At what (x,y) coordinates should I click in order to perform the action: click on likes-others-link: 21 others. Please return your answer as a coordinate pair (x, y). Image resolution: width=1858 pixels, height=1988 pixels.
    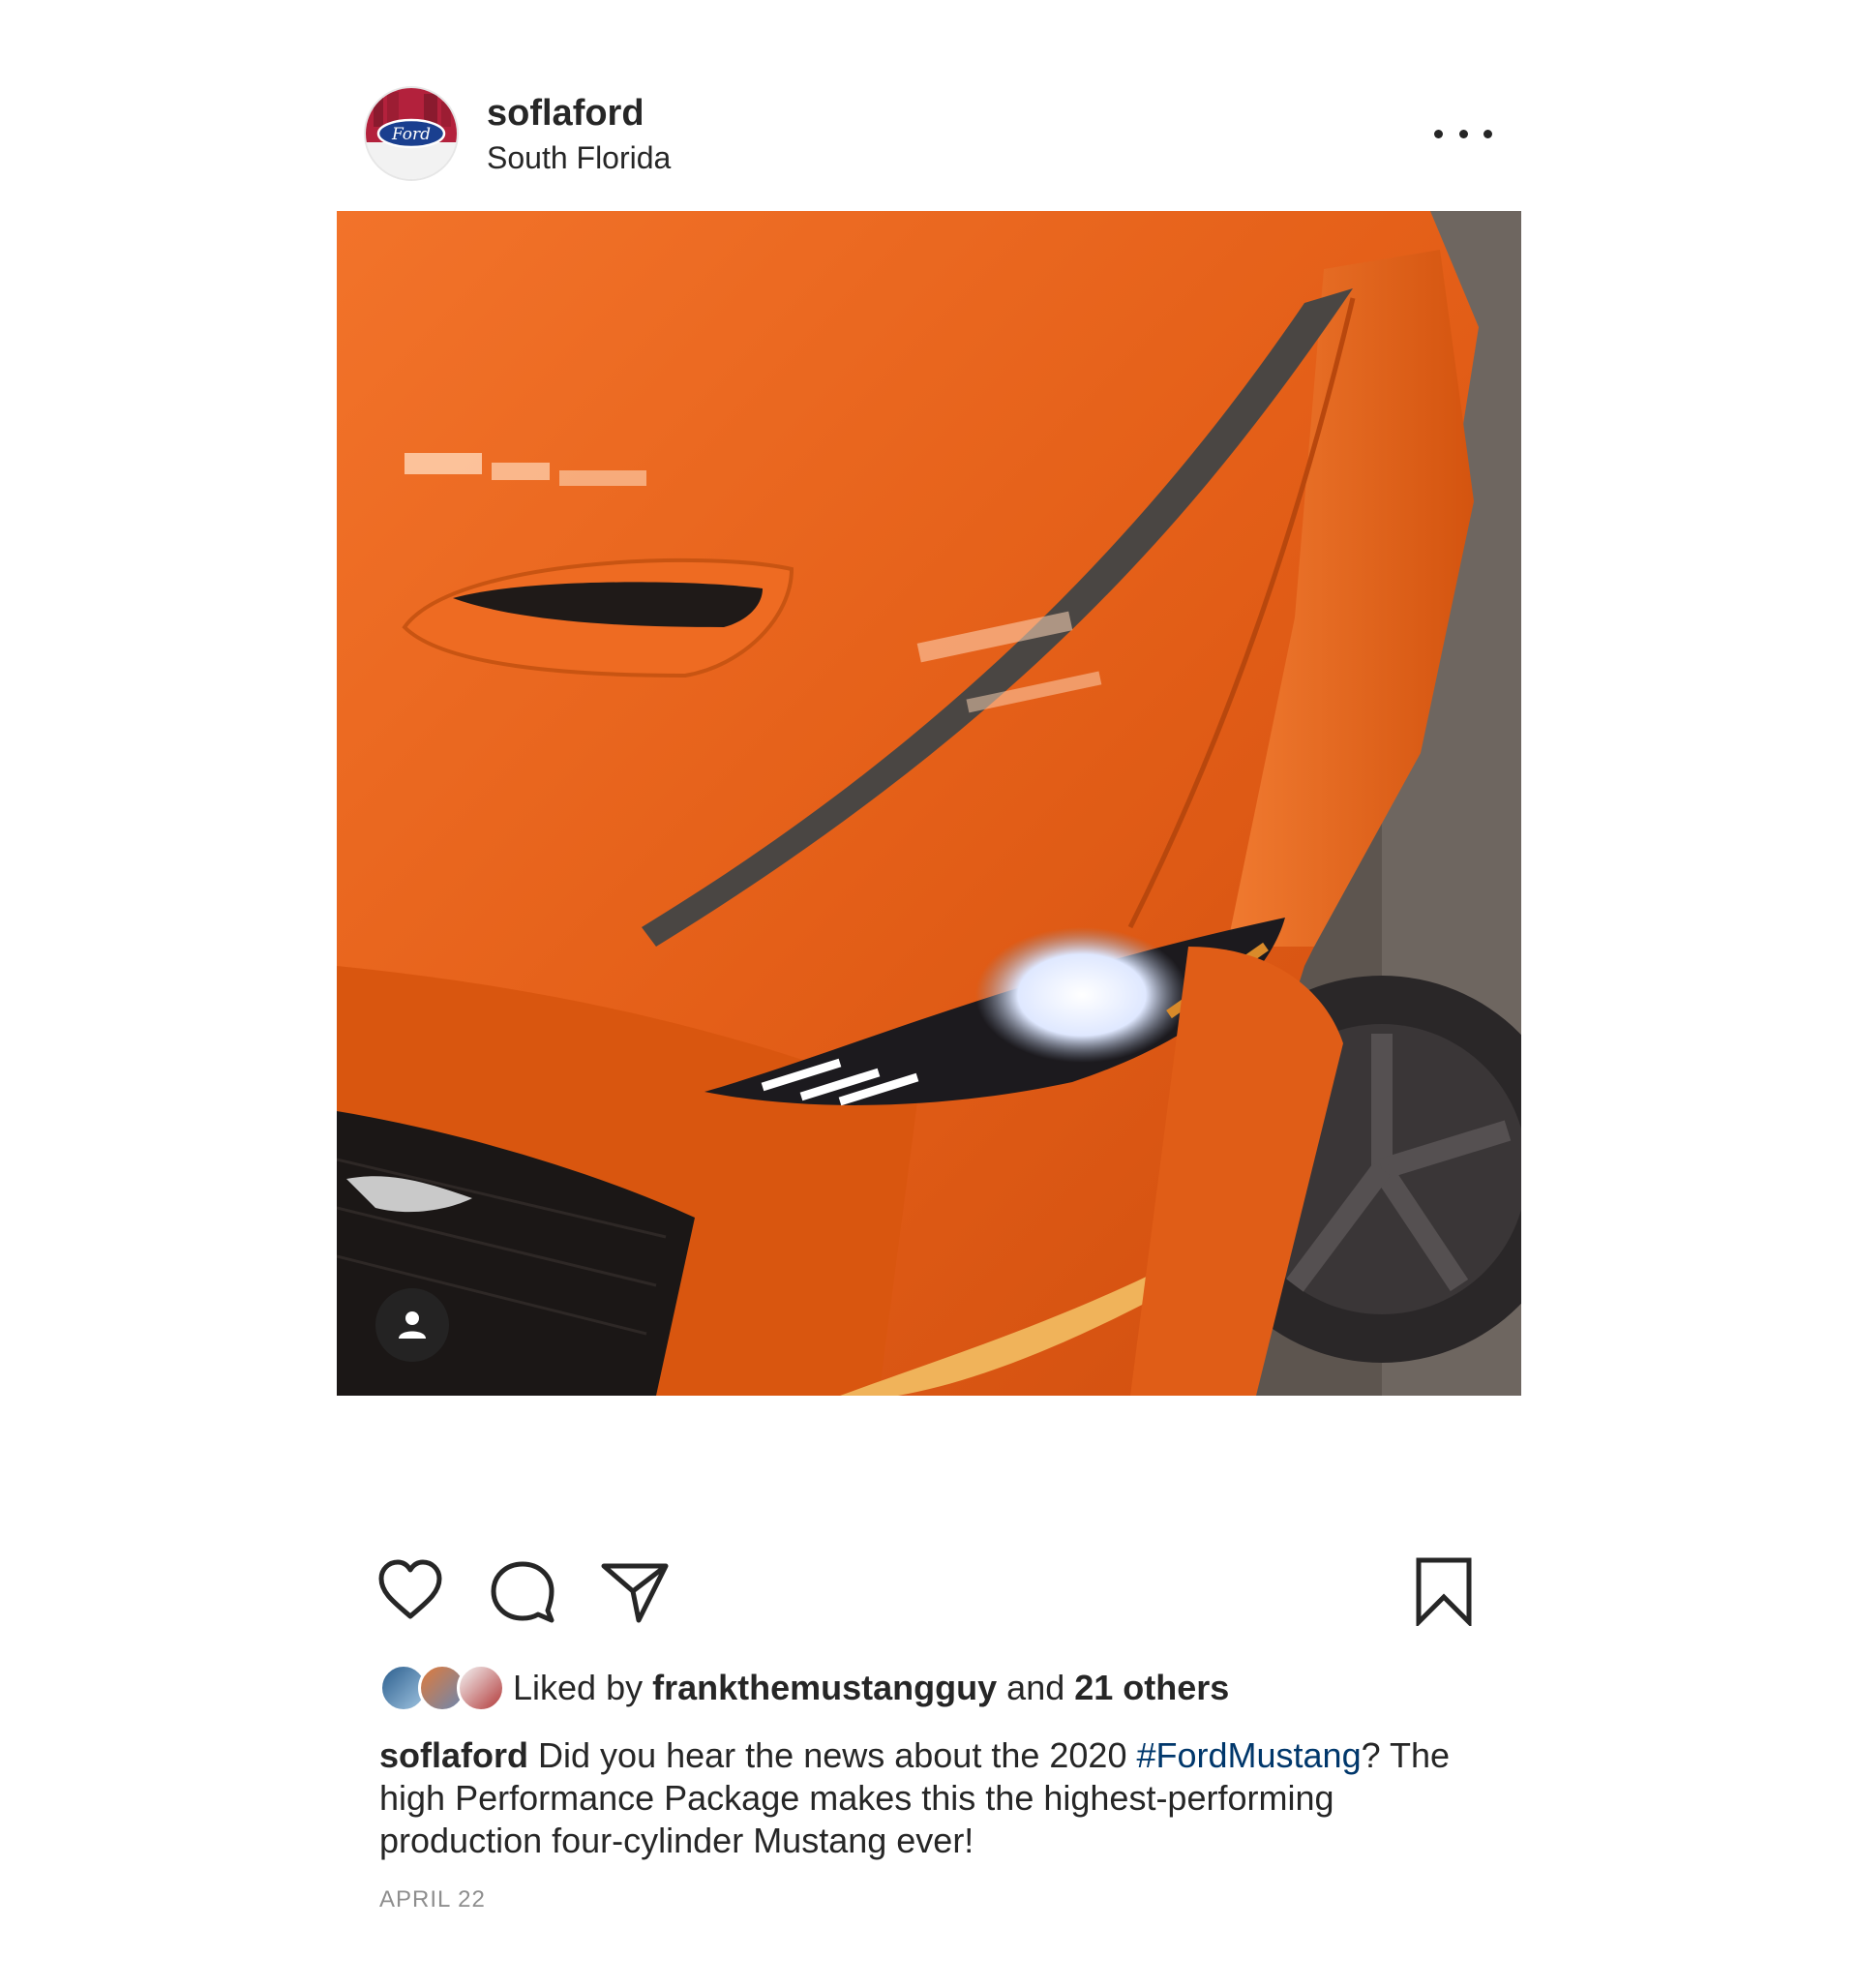
    Looking at the image, I should click on (1151, 1687).